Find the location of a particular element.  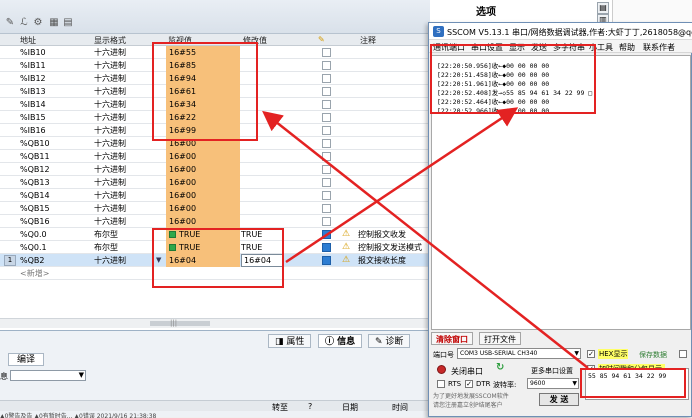

baud-select: 9600 ▼ is located at coordinates (553, 383).